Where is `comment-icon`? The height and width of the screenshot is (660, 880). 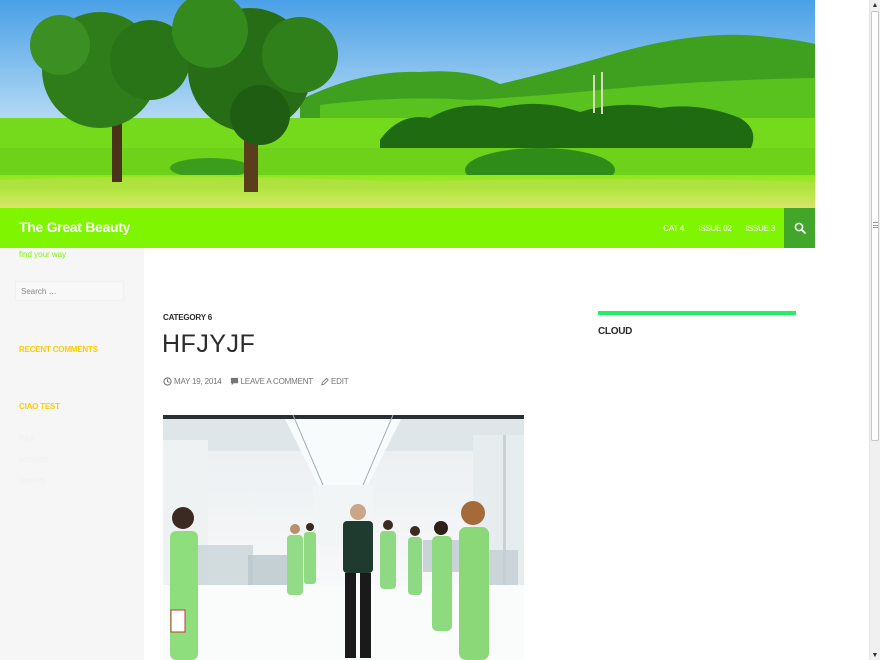 comment-icon is located at coordinates (234, 381).